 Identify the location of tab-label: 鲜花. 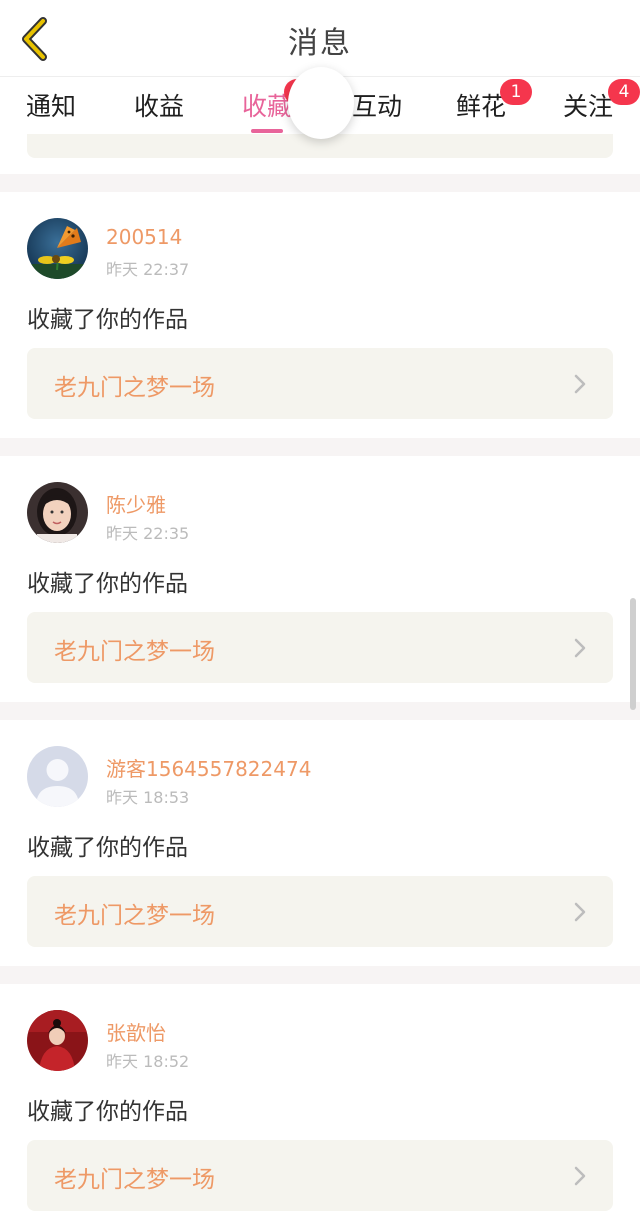
(481, 106).